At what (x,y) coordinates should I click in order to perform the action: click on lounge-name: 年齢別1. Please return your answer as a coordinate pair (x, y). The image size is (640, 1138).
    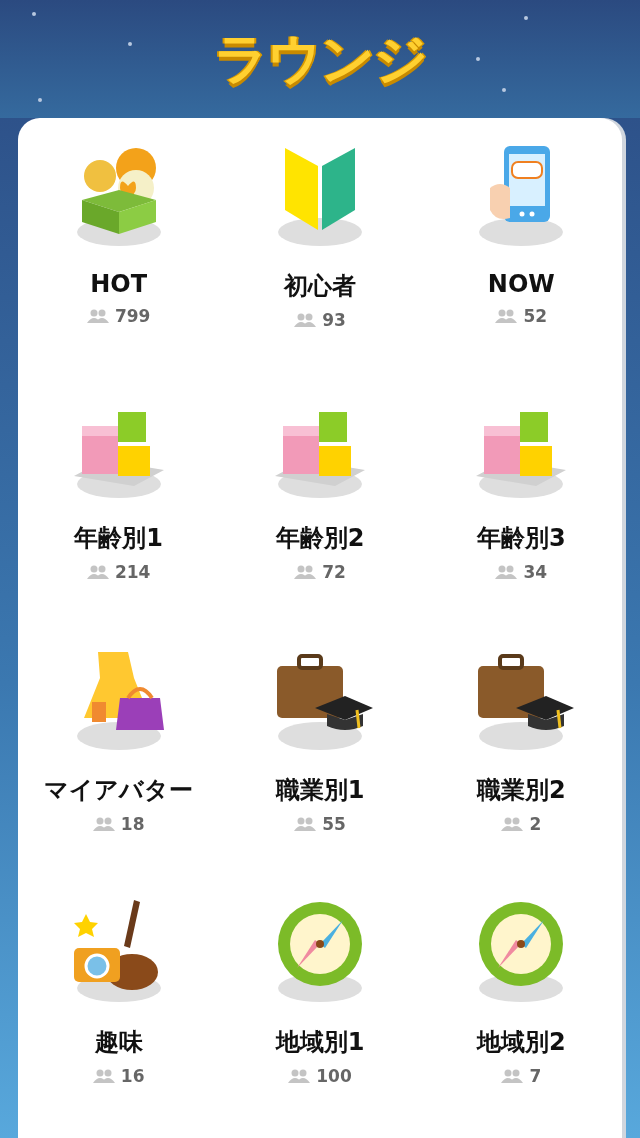
    Looking at the image, I should click on (118, 538).